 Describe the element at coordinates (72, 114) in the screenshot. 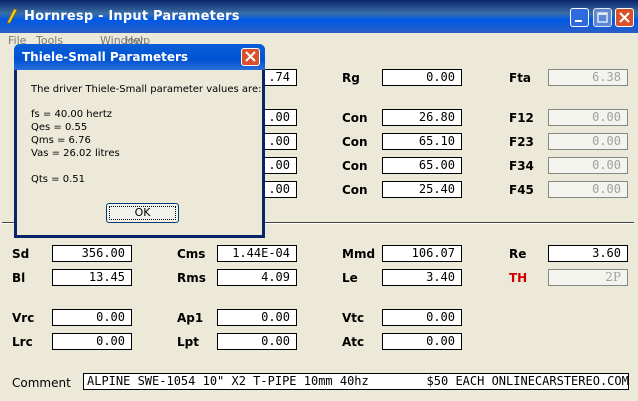

I see `fs-value: fs = 40.00 hertz` at that location.